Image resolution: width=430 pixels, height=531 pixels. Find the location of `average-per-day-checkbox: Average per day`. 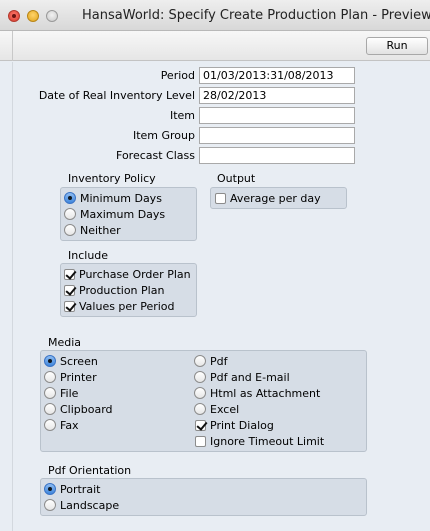

average-per-day-checkbox: Average per day is located at coordinates (268, 198).